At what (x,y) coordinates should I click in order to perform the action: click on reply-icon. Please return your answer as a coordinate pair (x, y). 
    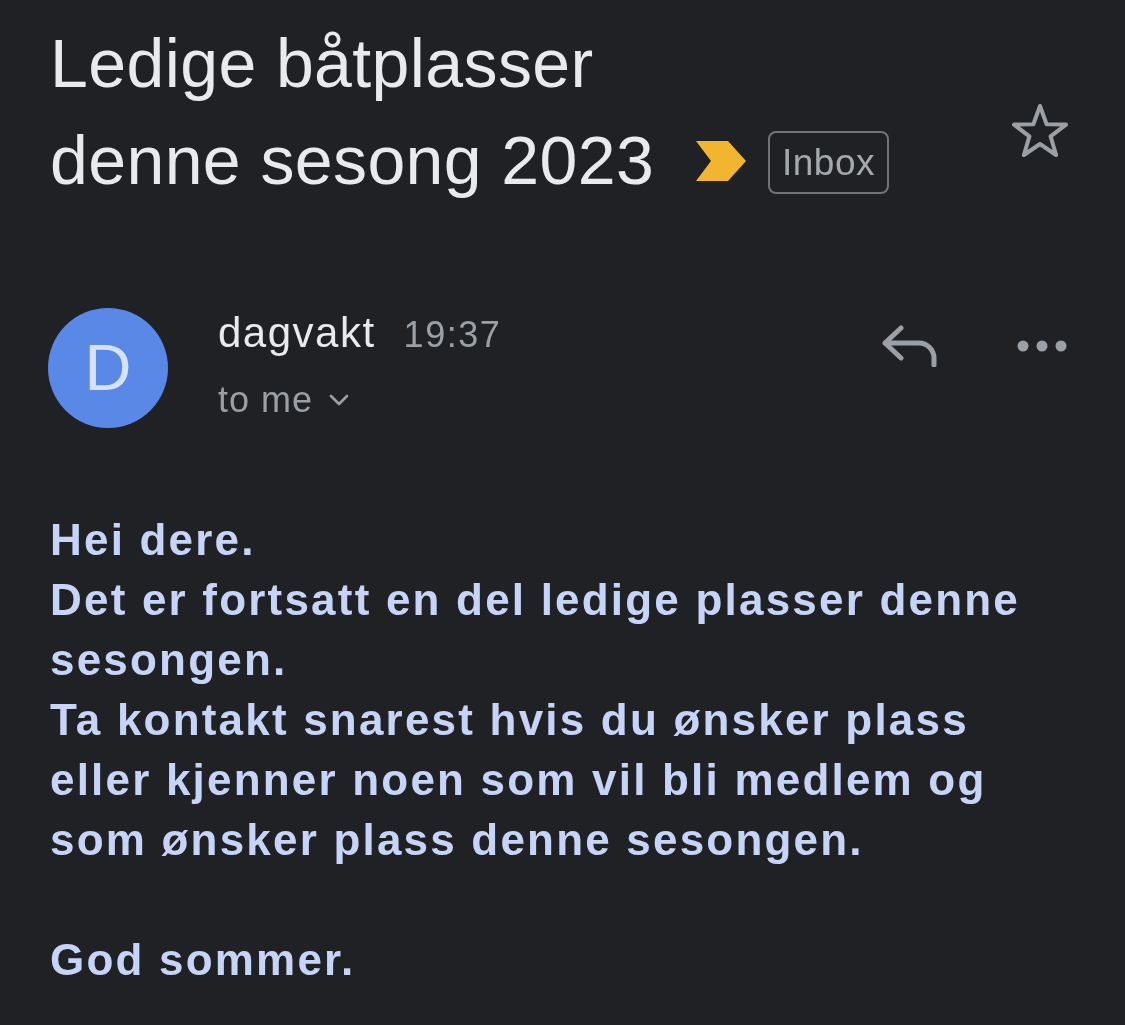
    Looking at the image, I should click on (909, 346).